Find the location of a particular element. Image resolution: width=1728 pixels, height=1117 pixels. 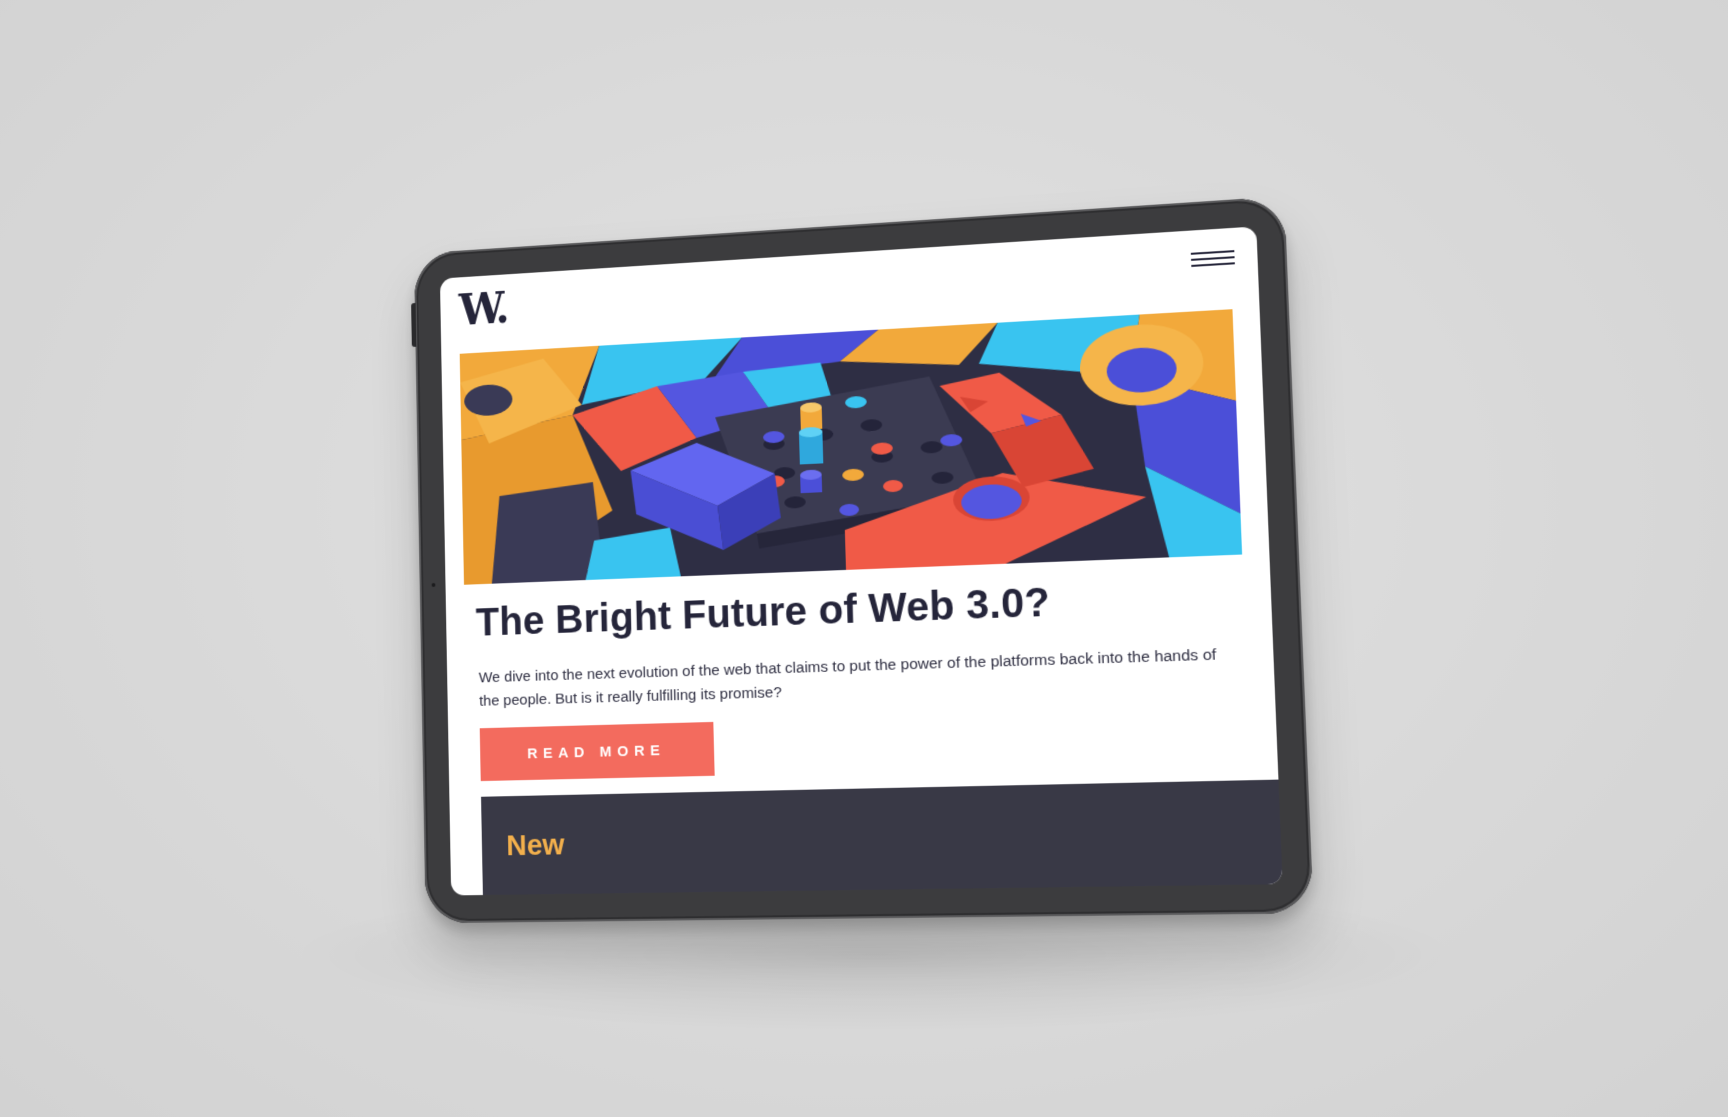

article-title: The Bright Future of Web 3.0? is located at coordinates (763, 611).